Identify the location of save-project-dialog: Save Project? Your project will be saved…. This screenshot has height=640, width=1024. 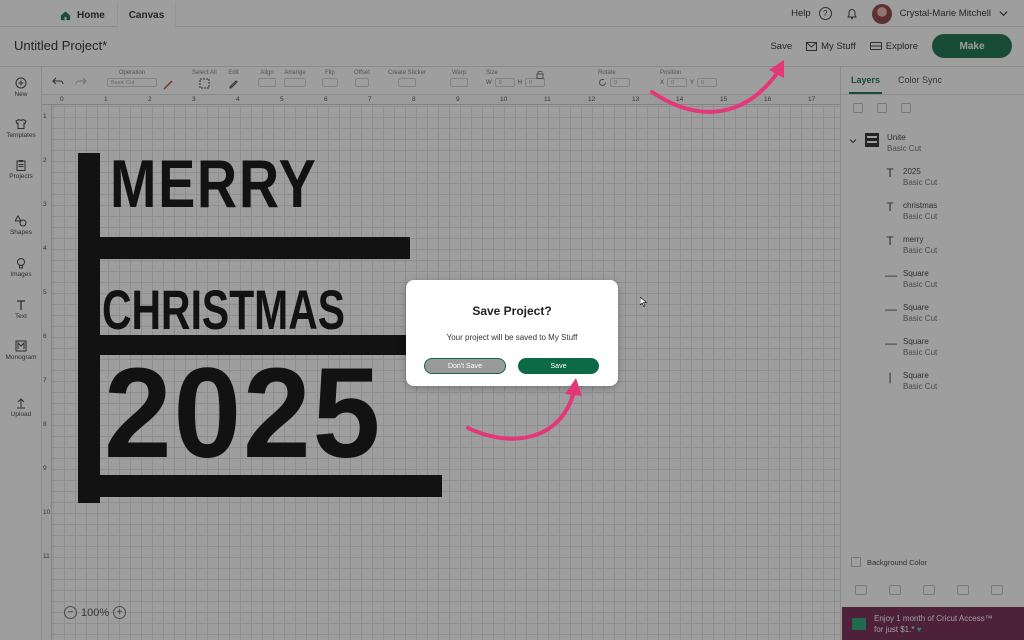
(512, 333).